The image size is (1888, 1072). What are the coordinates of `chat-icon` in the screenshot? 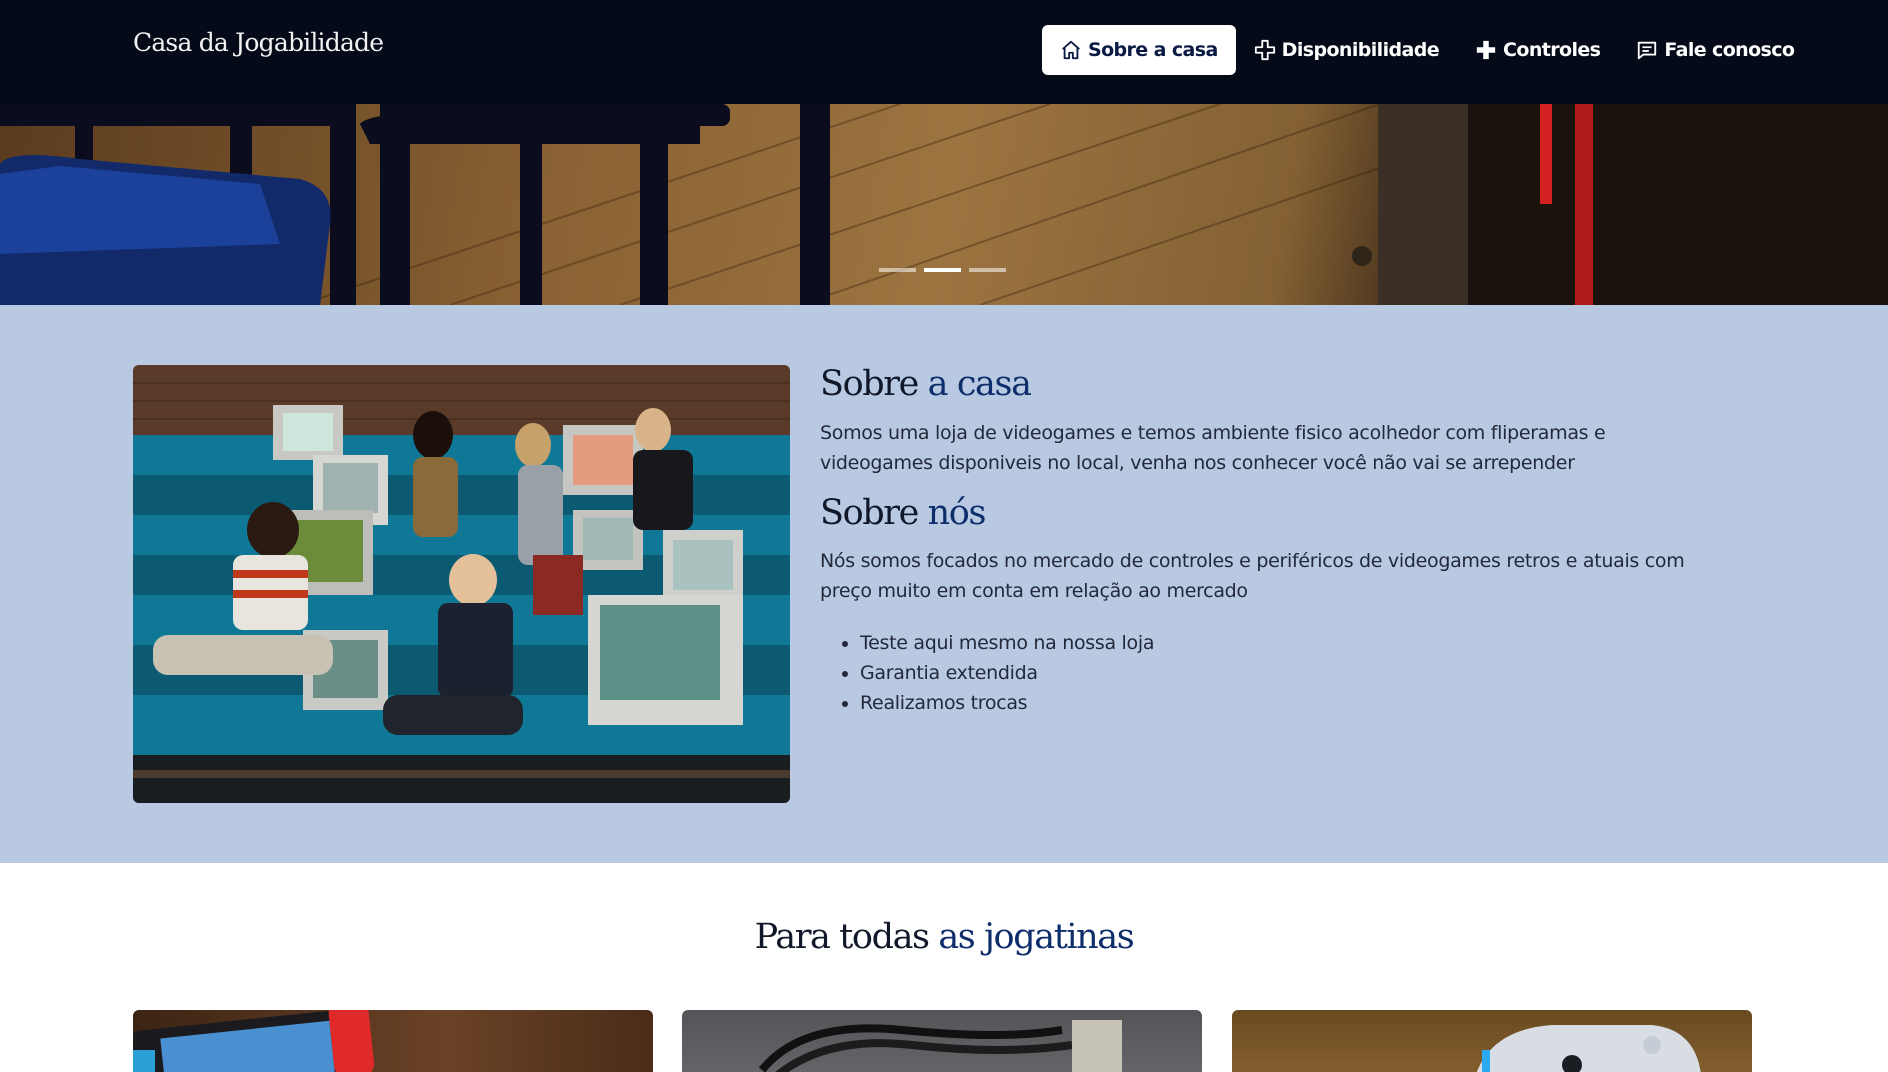 It's located at (1647, 50).